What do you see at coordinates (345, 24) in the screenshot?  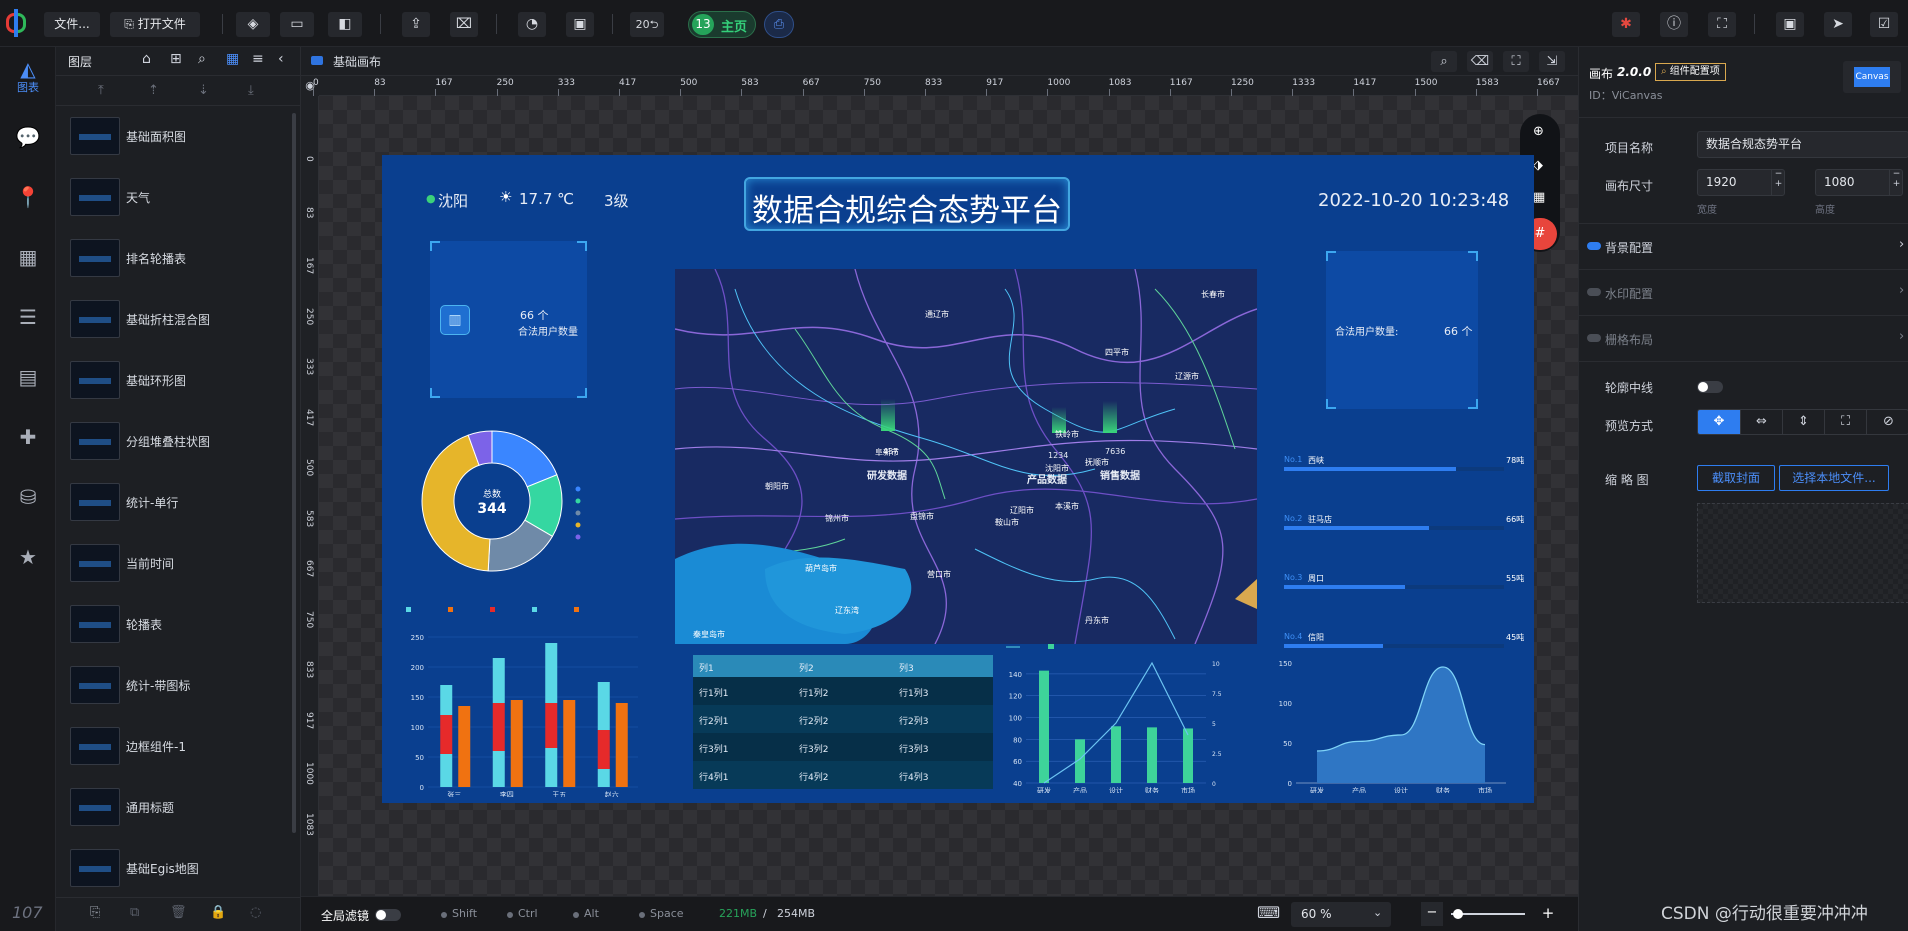 I see `right-panel-toggle-icon: ◧` at bounding box center [345, 24].